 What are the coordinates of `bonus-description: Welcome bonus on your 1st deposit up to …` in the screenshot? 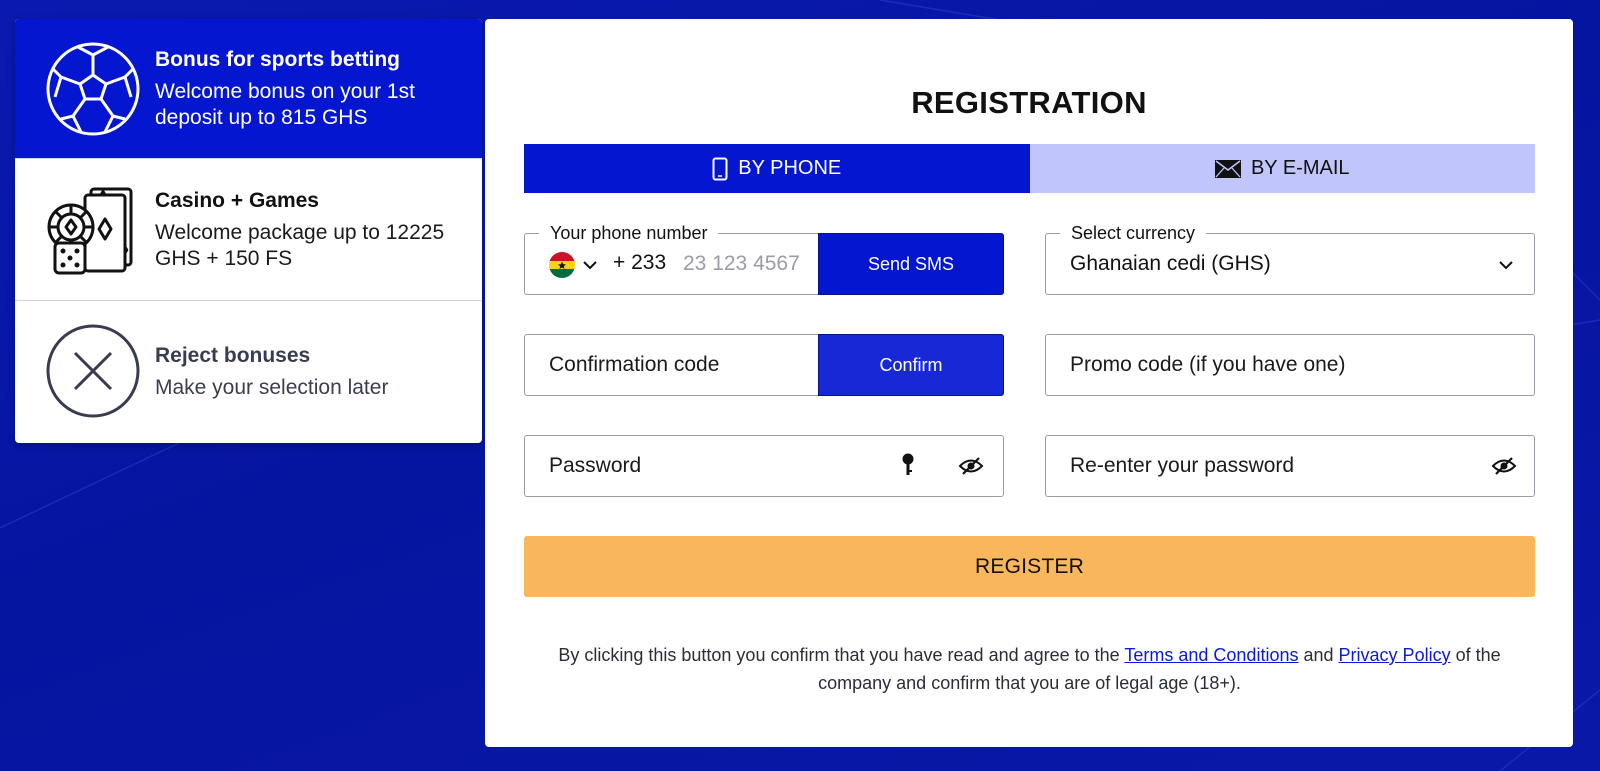 It's located at (285, 104).